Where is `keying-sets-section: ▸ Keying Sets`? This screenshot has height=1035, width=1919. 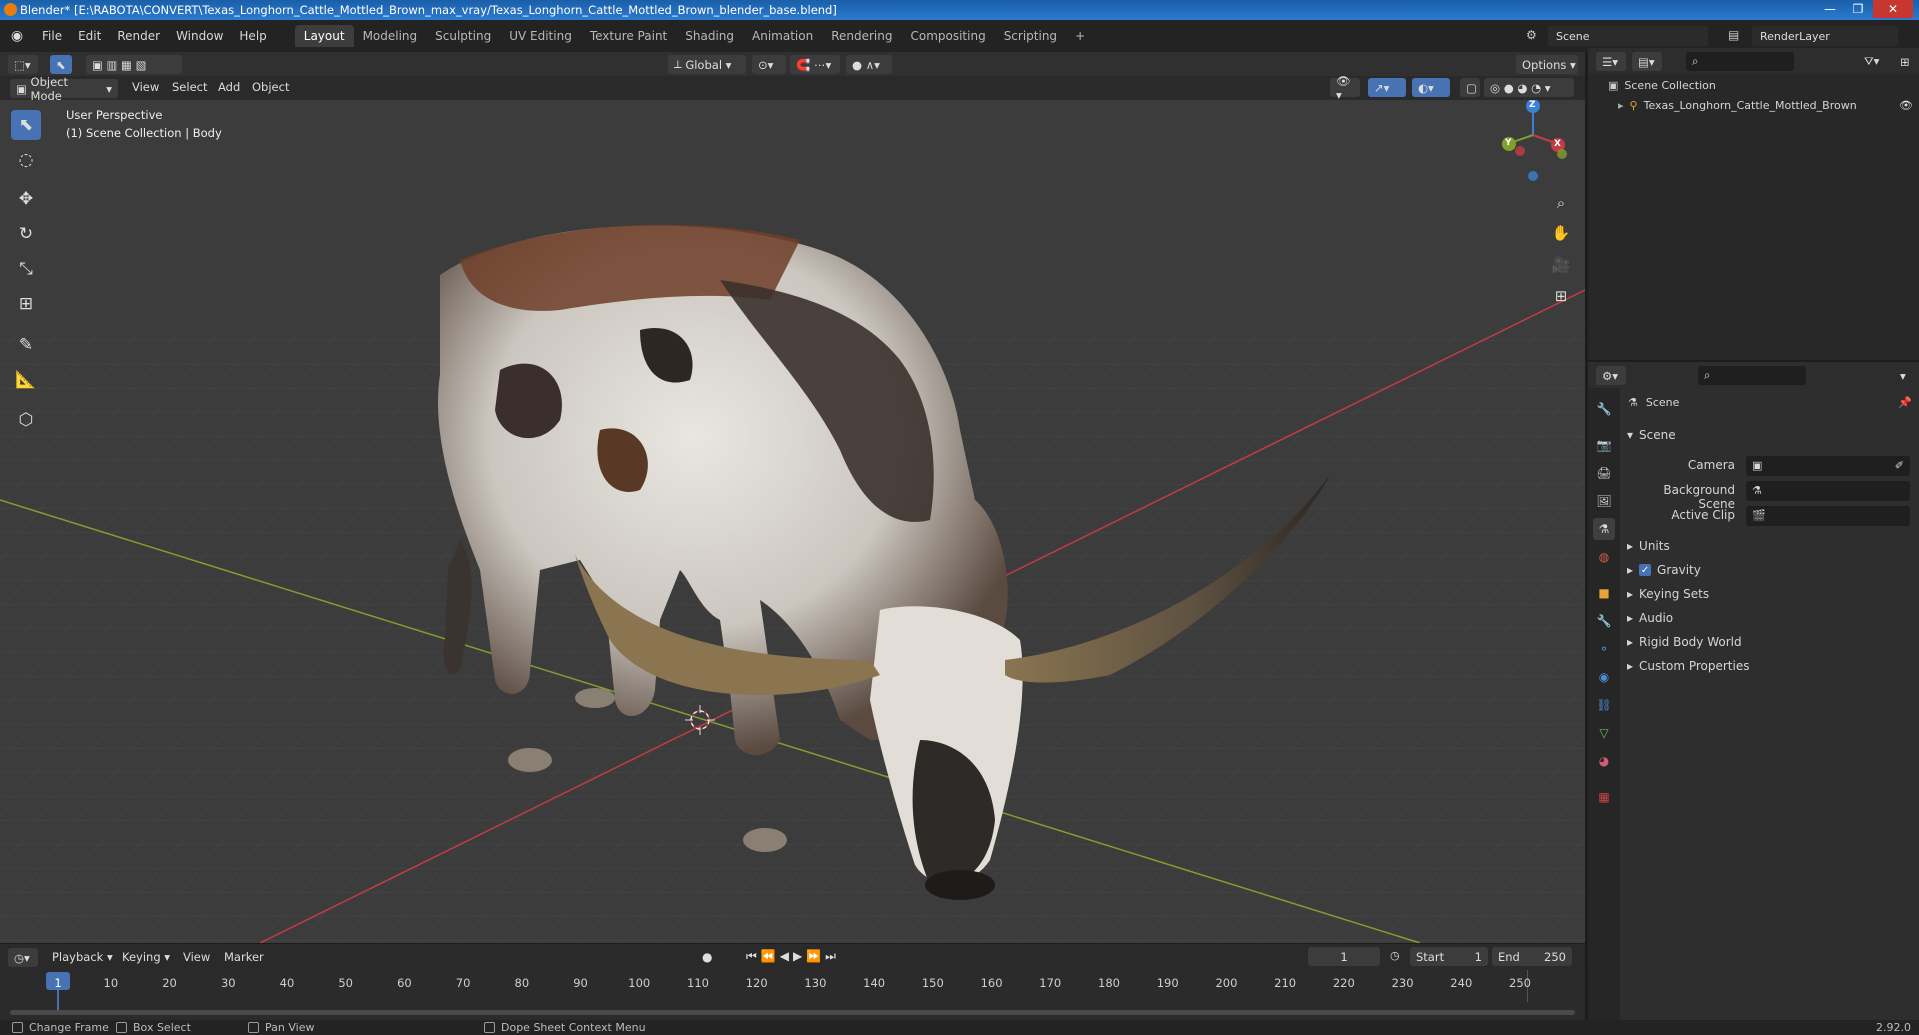
keying-sets-section: ▸ Keying Sets is located at coordinates (1668, 594).